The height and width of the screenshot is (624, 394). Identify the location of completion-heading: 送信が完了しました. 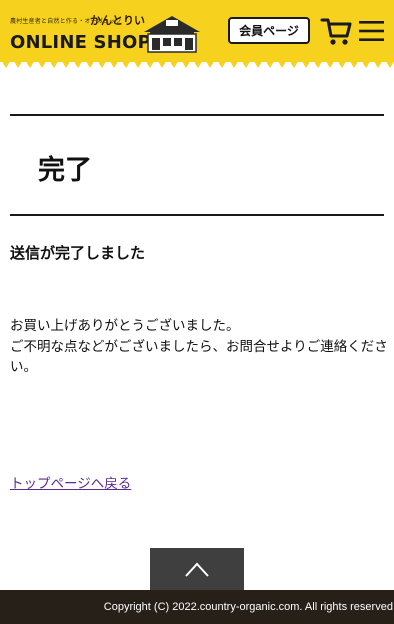
(78, 253).